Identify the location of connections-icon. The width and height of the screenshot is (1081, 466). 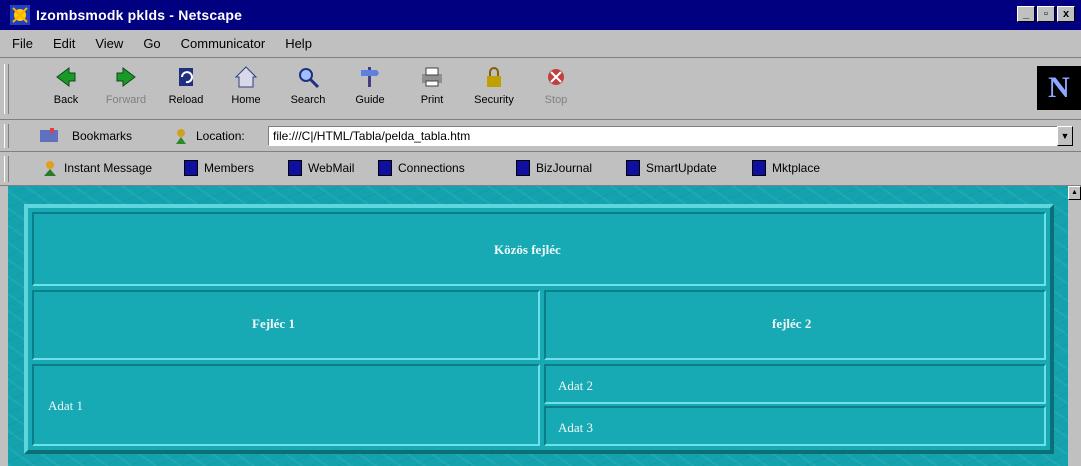
(385, 168).